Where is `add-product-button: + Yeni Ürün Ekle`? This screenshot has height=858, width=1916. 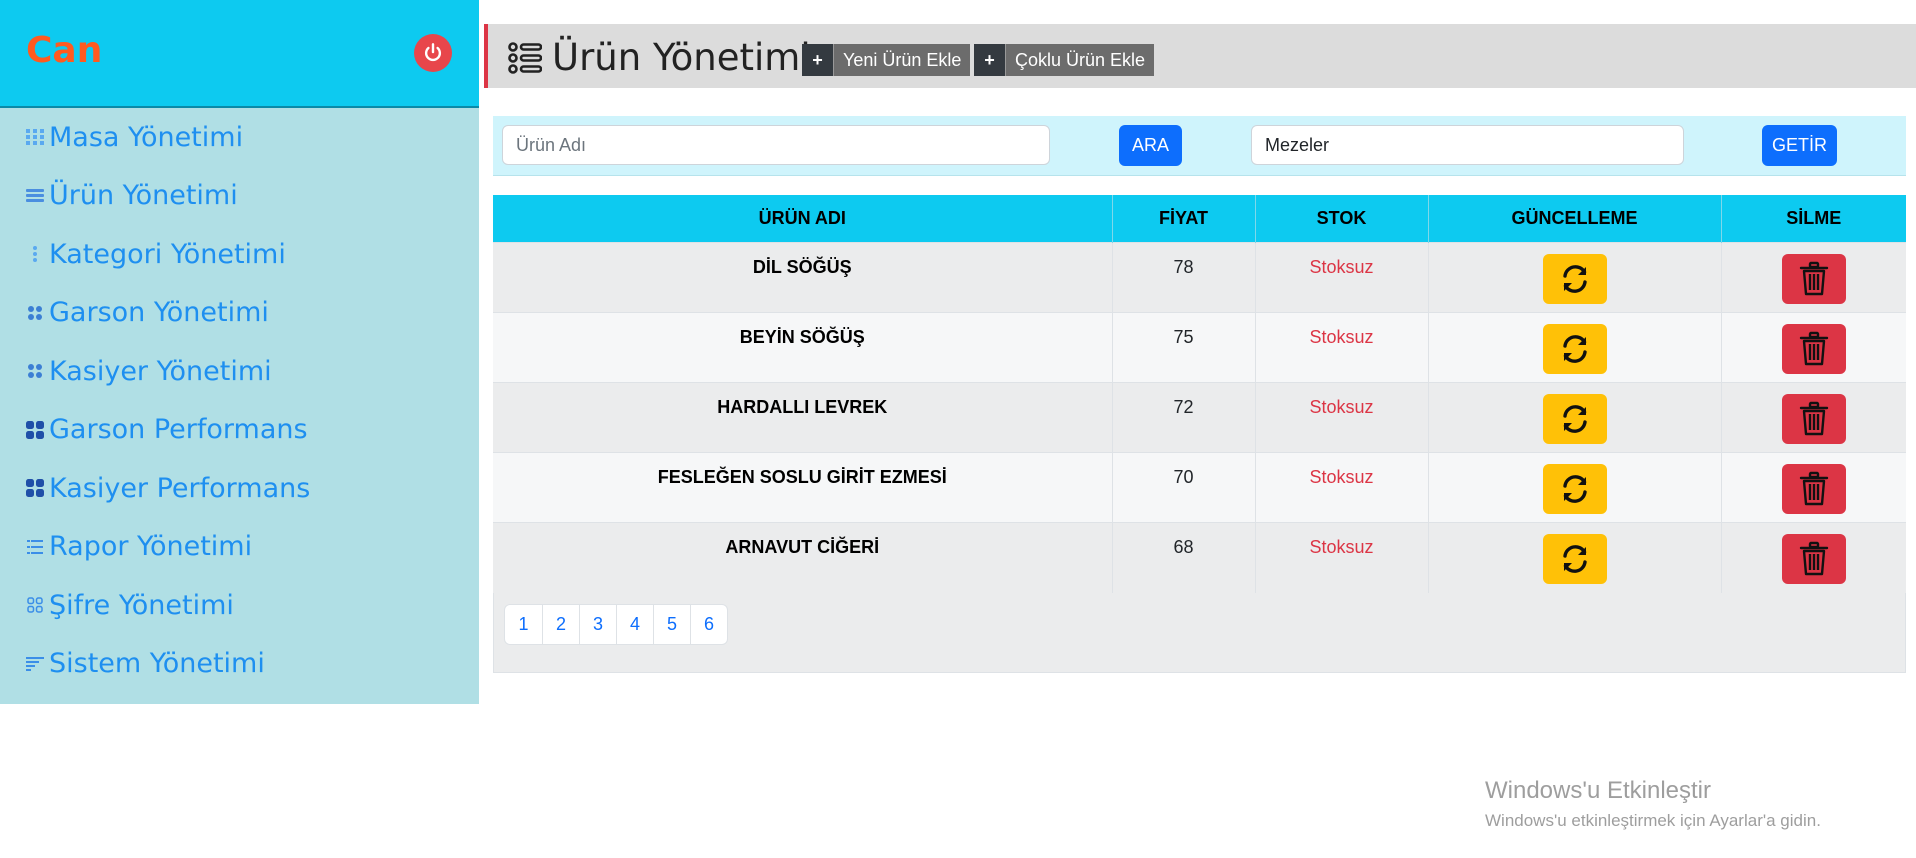
add-product-button: + Yeni Ürün Ekle is located at coordinates (886, 60).